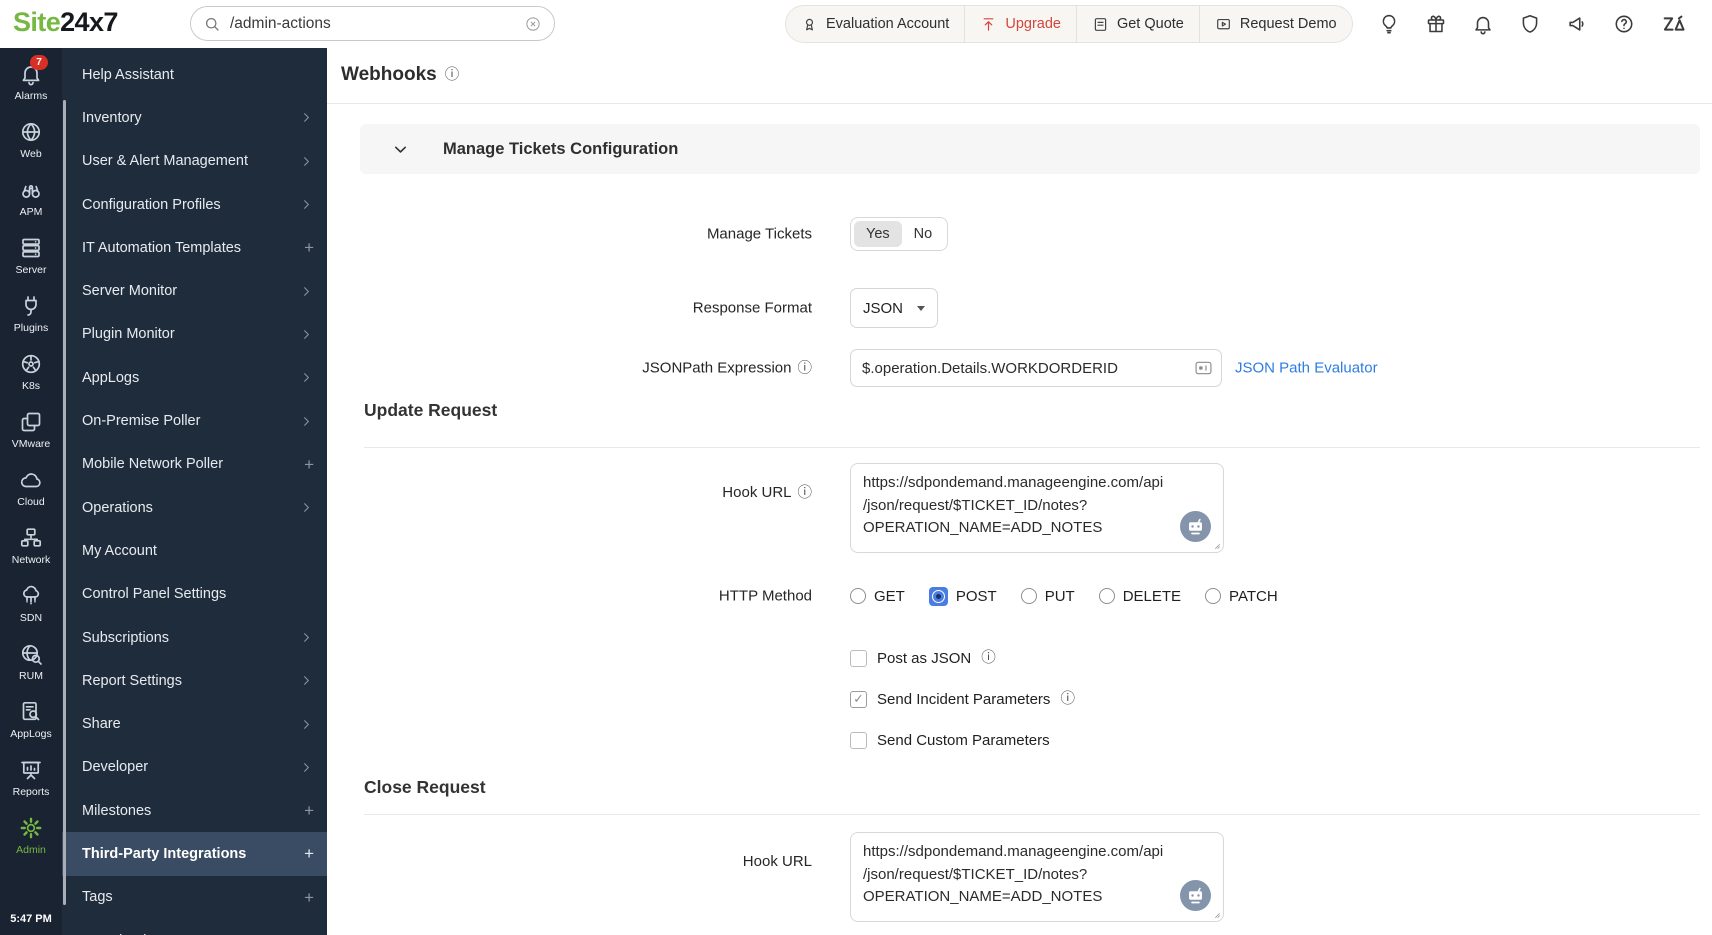 The image size is (1712, 935). Describe the element at coordinates (151, 204) in the screenshot. I see `sidebar-item-label: Configuration Profiles` at that location.